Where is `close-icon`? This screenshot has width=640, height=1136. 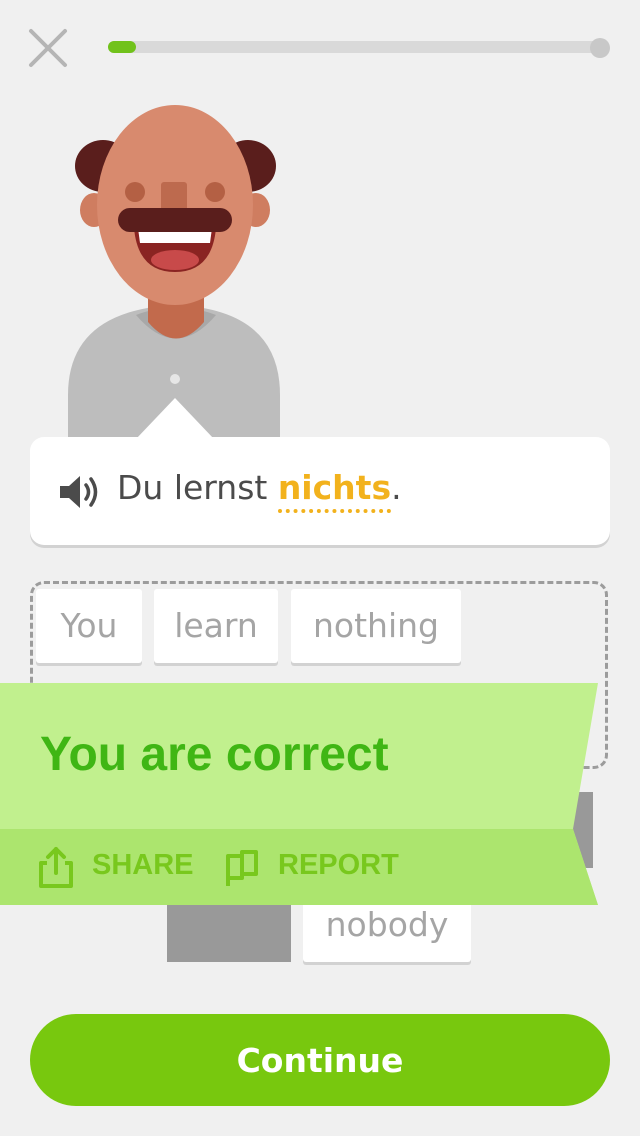
close-icon is located at coordinates (48, 48).